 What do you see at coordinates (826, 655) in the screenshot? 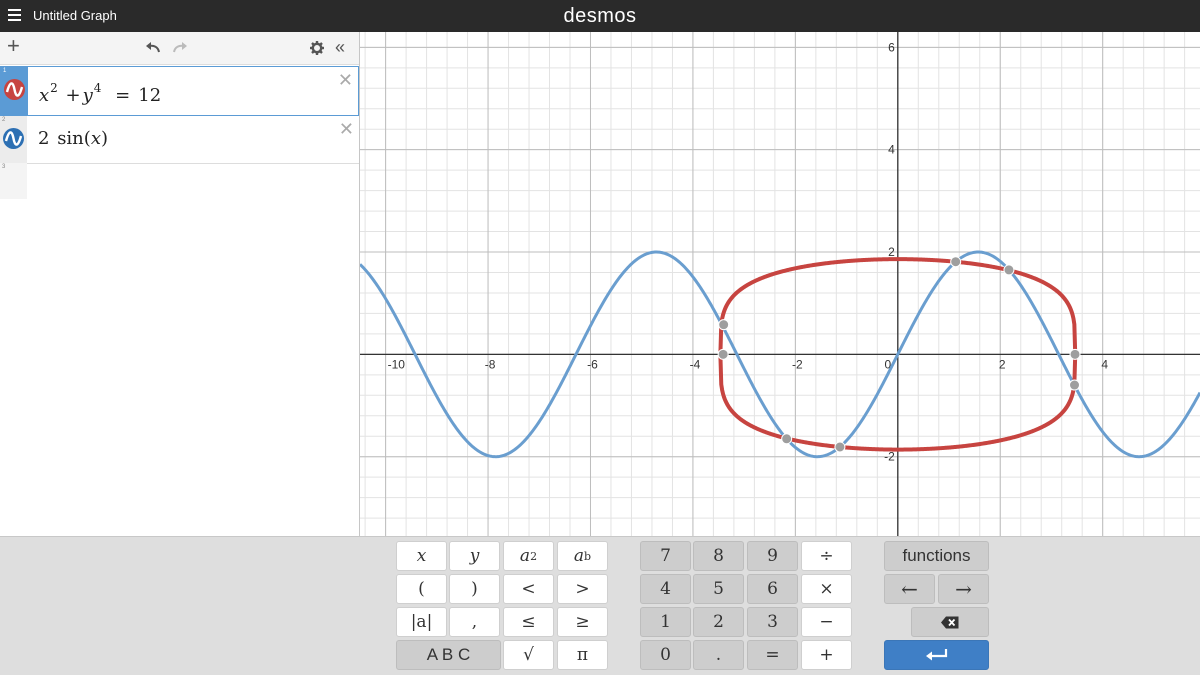
I see `key-plus: +` at bounding box center [826, 655].